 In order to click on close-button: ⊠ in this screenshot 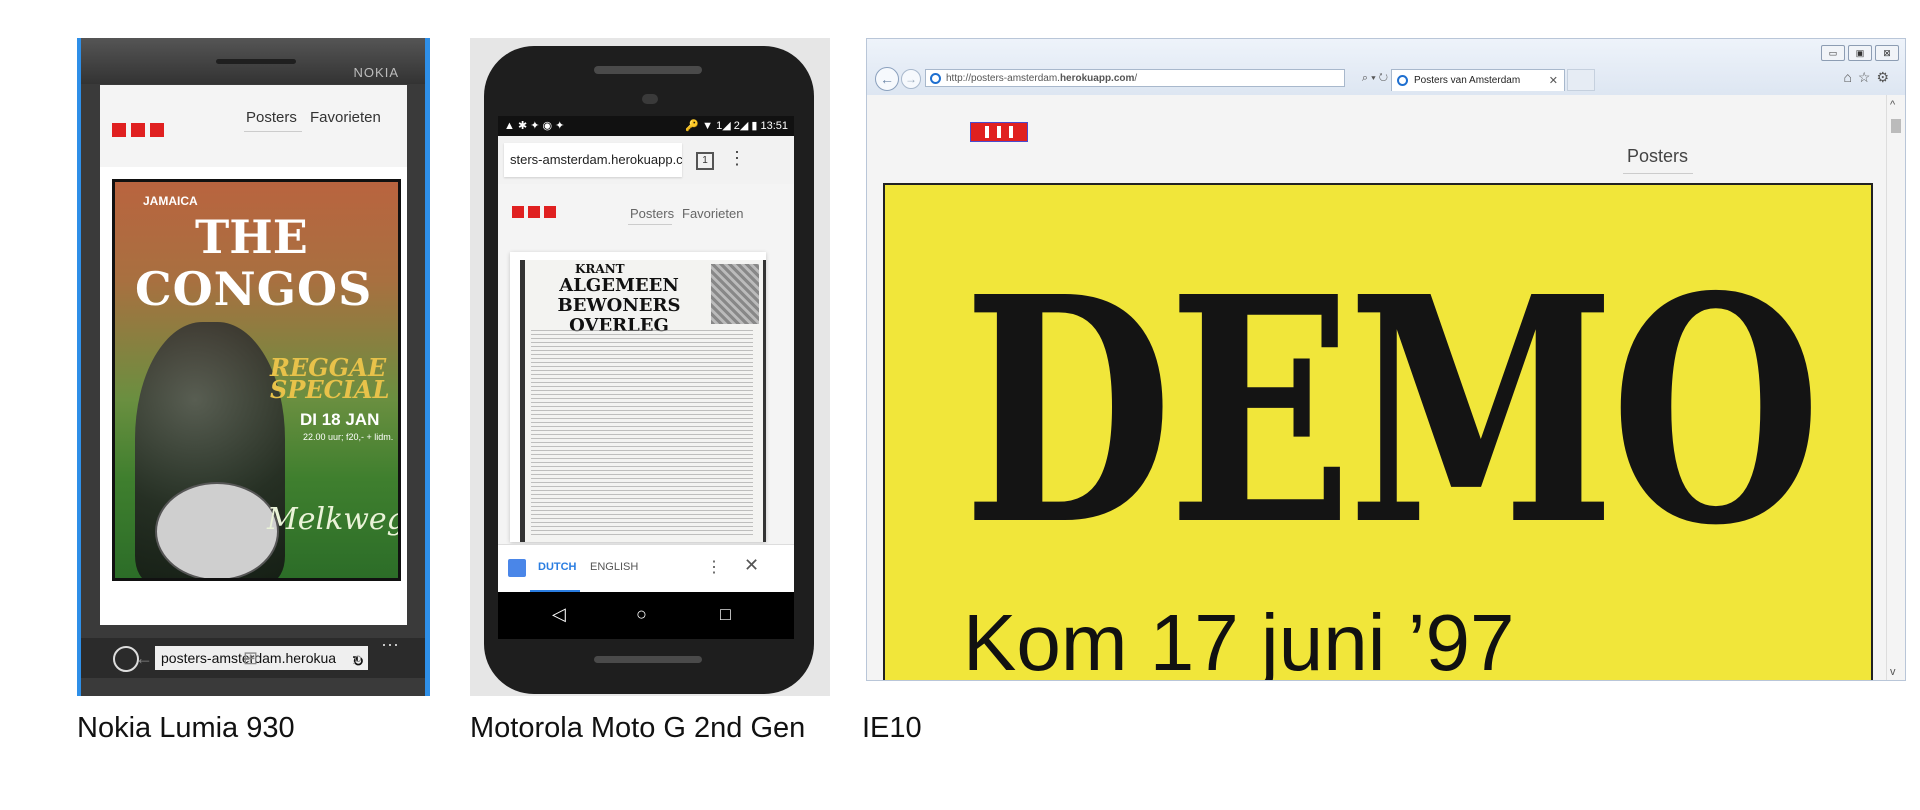, I will do `click(1887, 53)`.